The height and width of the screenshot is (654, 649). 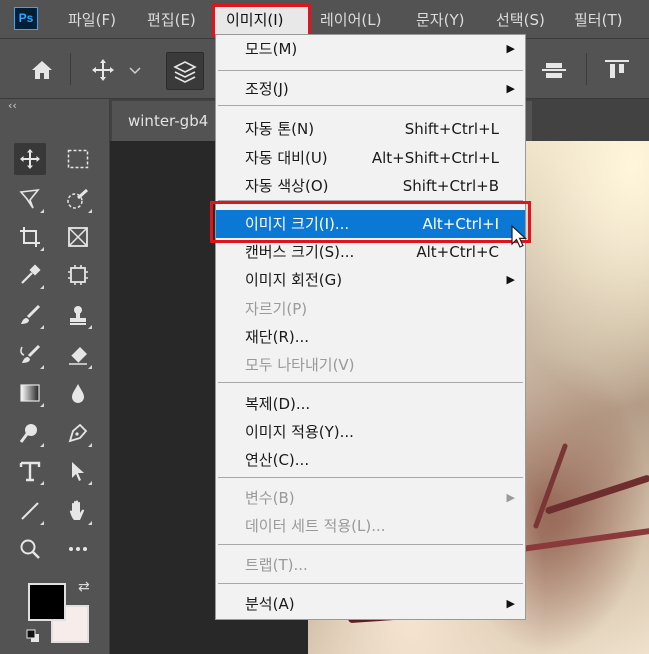 I want to click on menu-file: 파일(F), so click(x=92, y=19).